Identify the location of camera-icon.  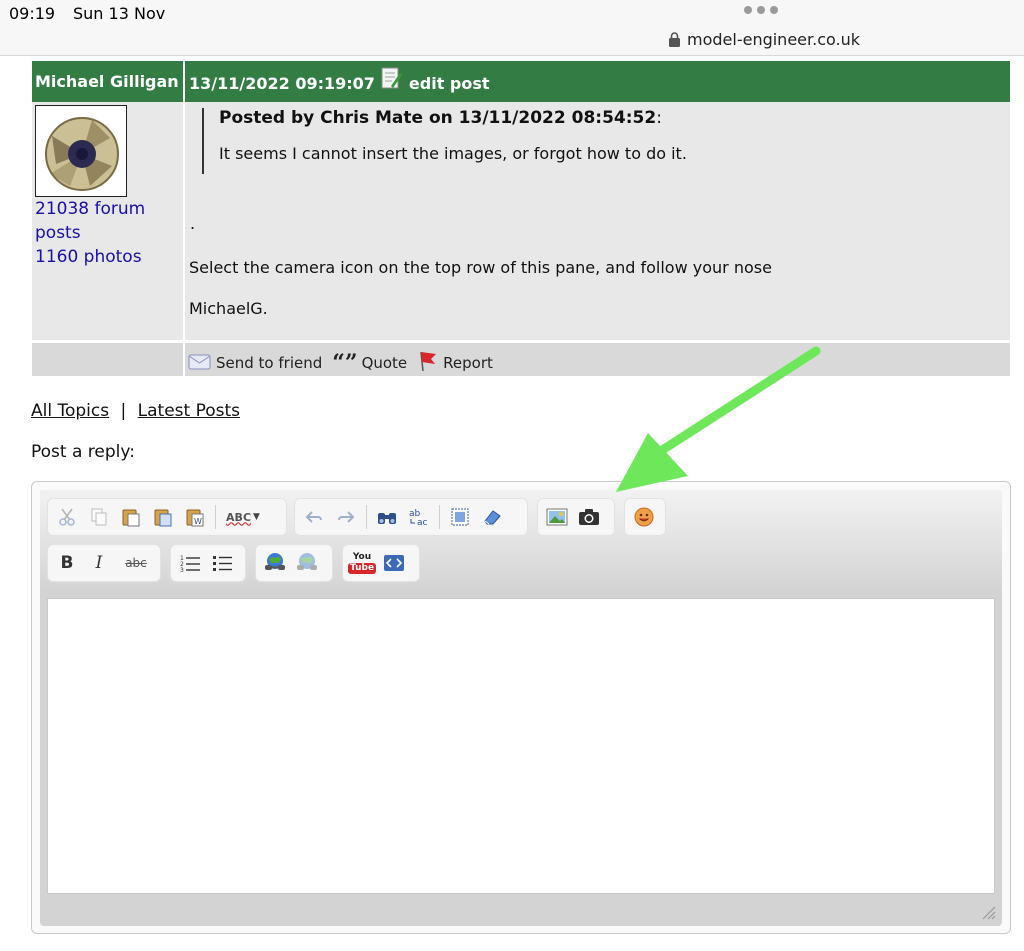
(589, 517).